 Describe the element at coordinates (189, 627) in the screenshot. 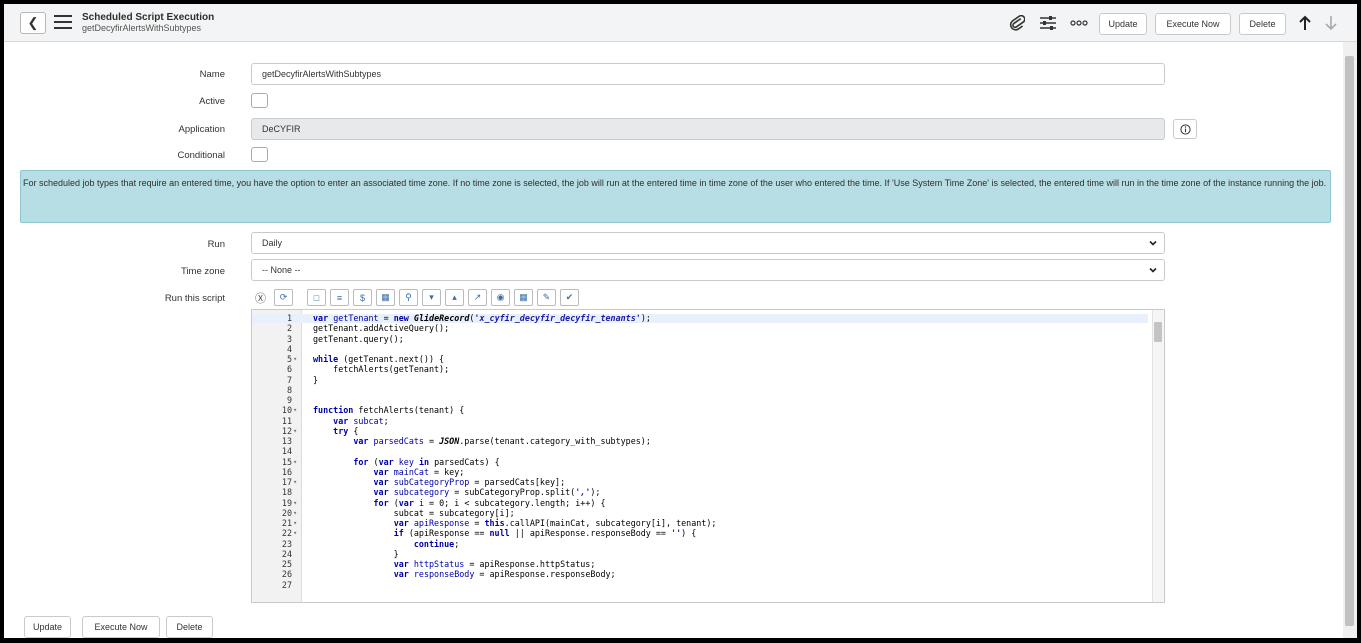

I see `footer-delete-button: Delete` at that location.